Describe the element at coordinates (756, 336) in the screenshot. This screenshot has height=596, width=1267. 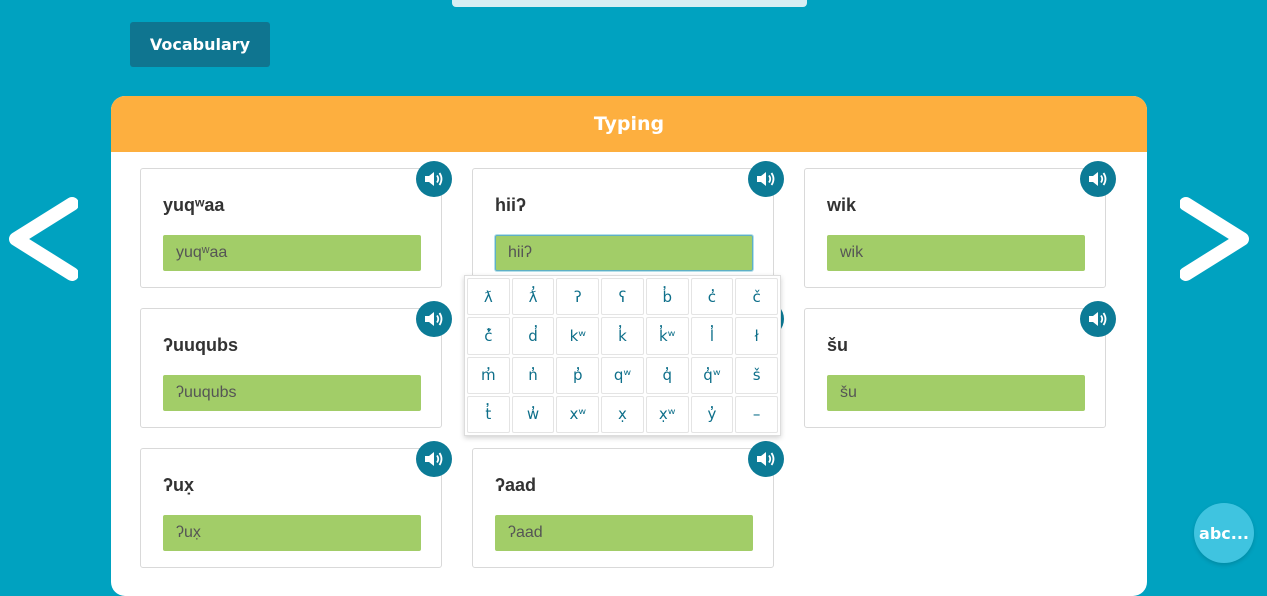
I see `character-key: ł` at that location.